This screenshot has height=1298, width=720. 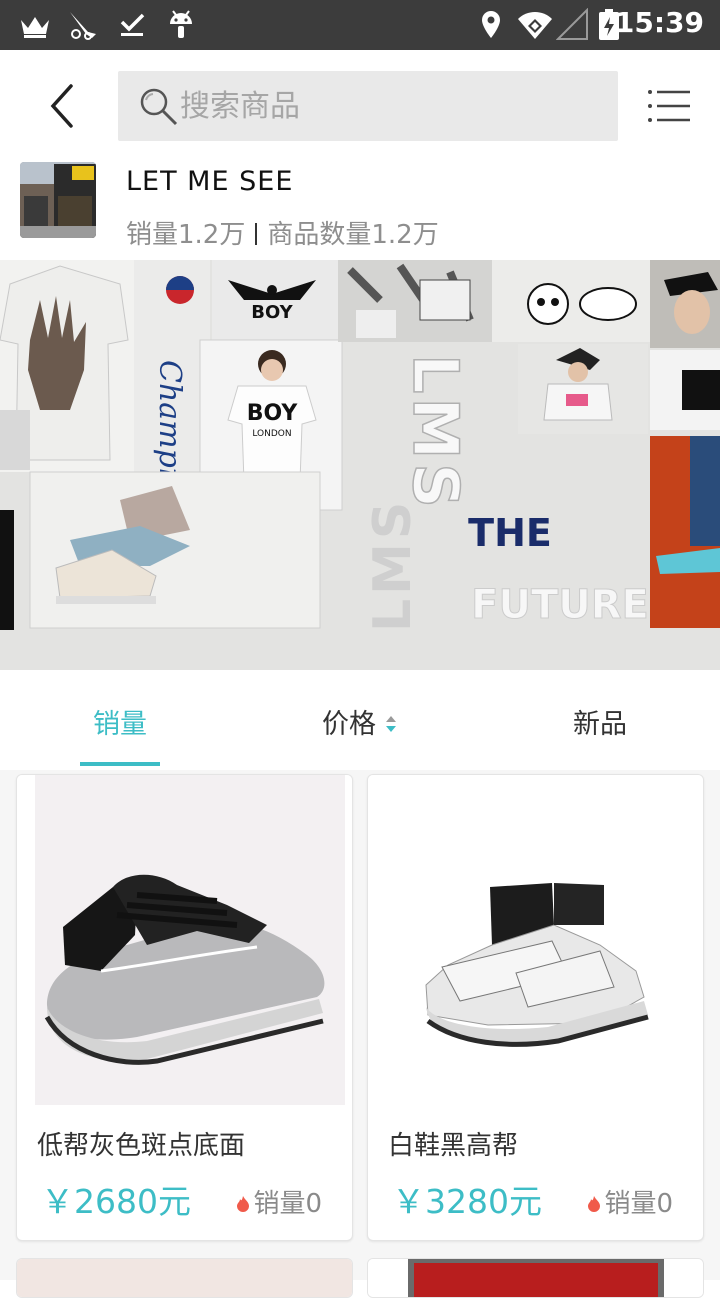 I want to click on banner-tile-collage, so click(x=415, y=301).